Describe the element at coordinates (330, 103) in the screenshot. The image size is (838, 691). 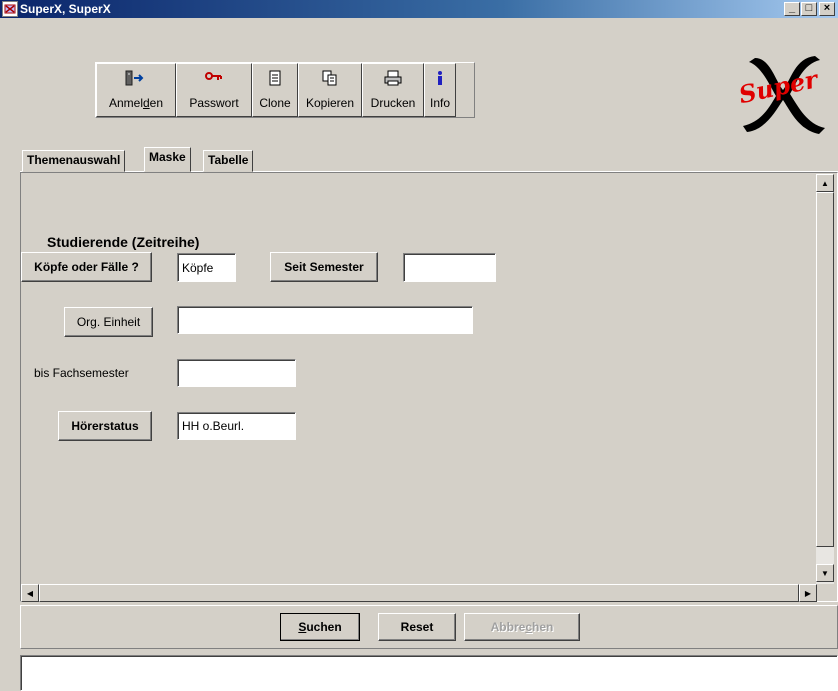
I see `copy-label: Kopieren` at that location.